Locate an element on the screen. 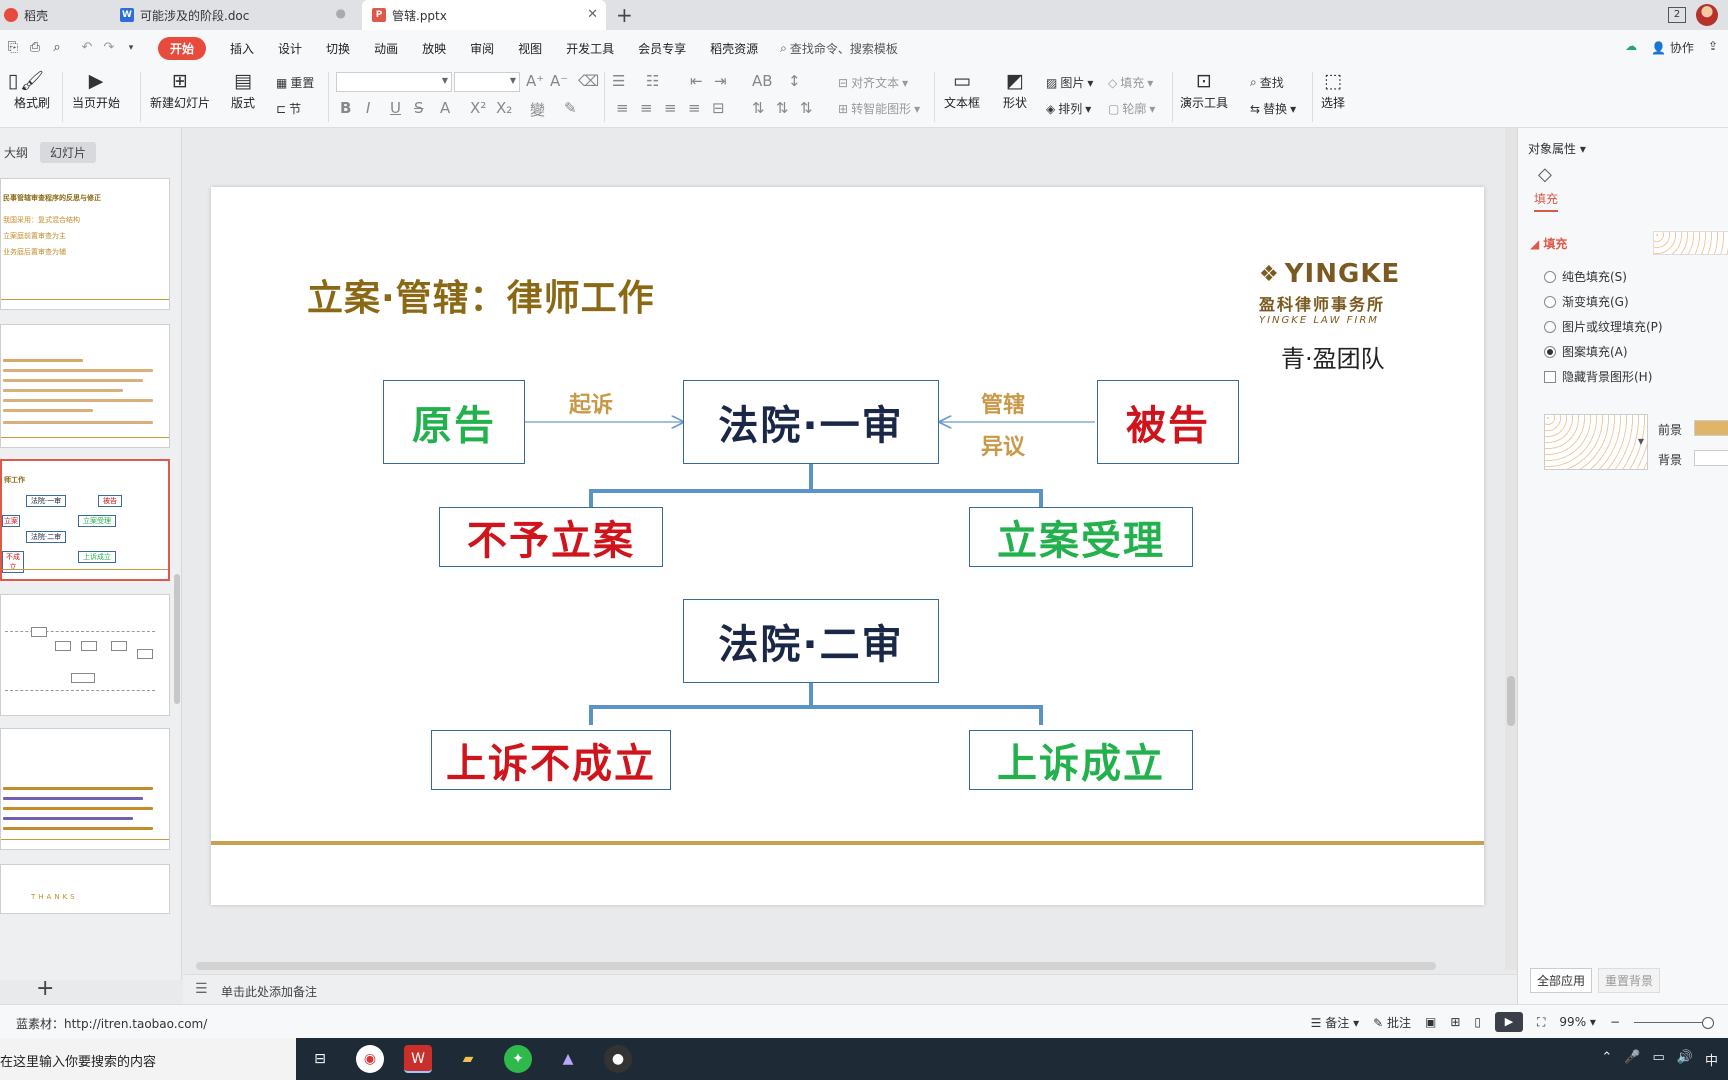 The width and height of the screenshot is (1728, 1080). window-count-badge: 2 is located at coordinates (1677, 15).